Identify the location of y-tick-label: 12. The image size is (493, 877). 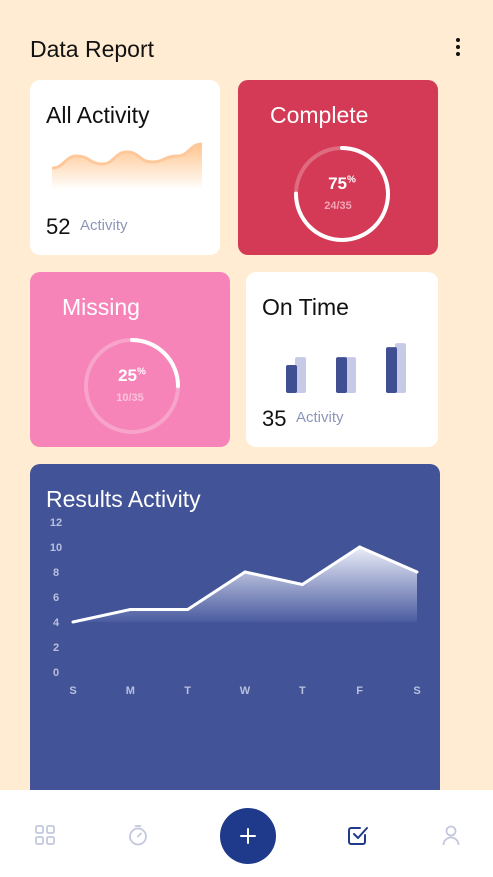
(56, 523).